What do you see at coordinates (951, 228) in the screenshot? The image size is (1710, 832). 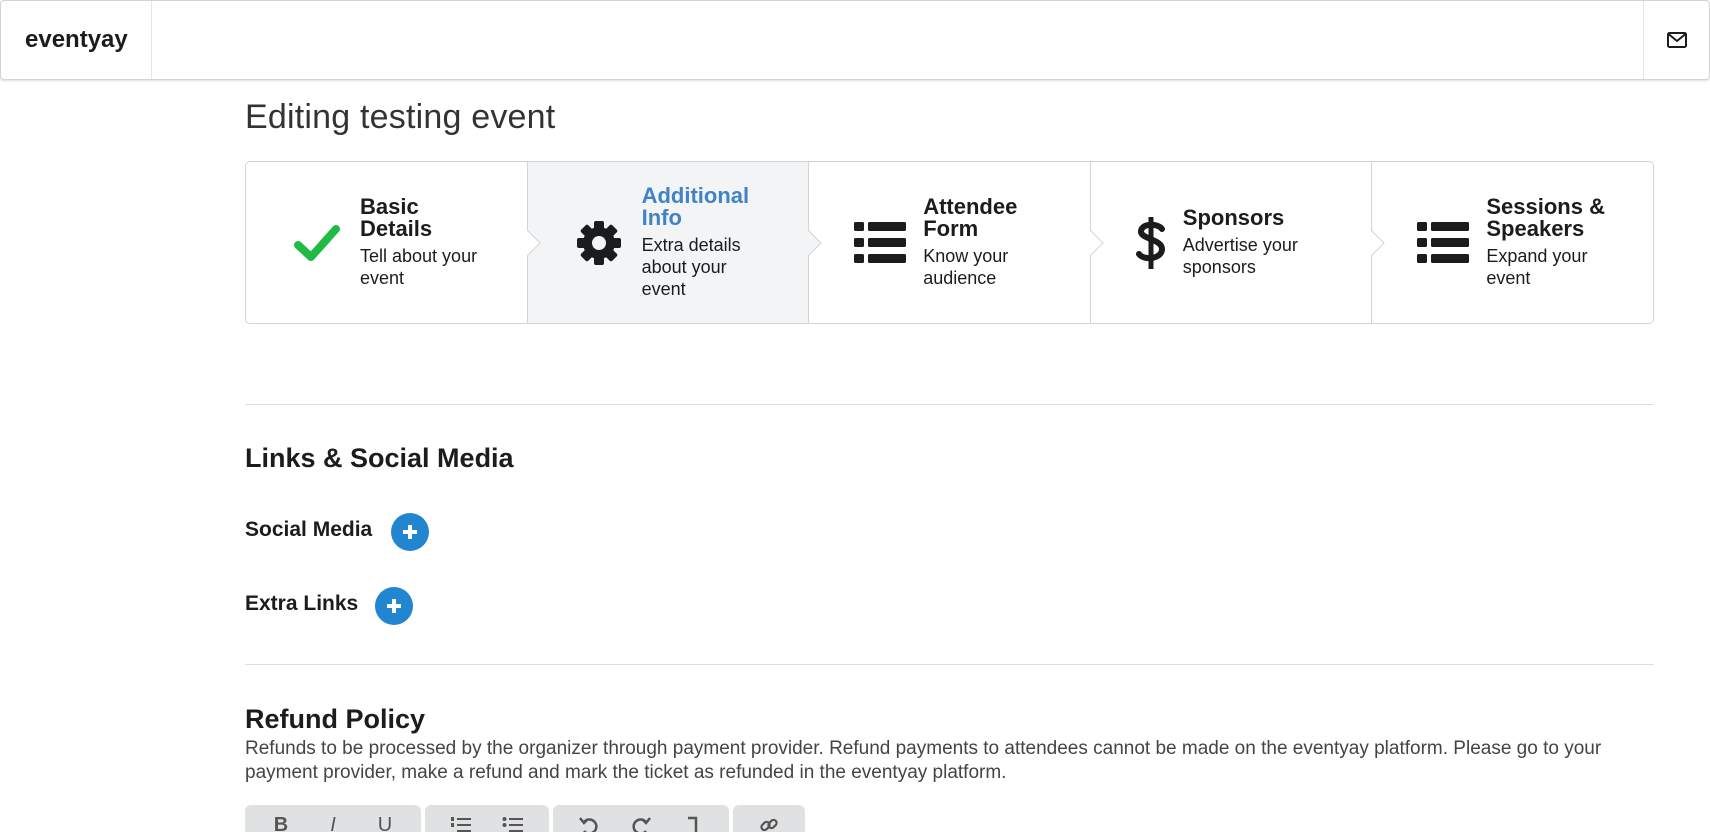 I see `step-title-line: Form` at bounding box center [951, 228].